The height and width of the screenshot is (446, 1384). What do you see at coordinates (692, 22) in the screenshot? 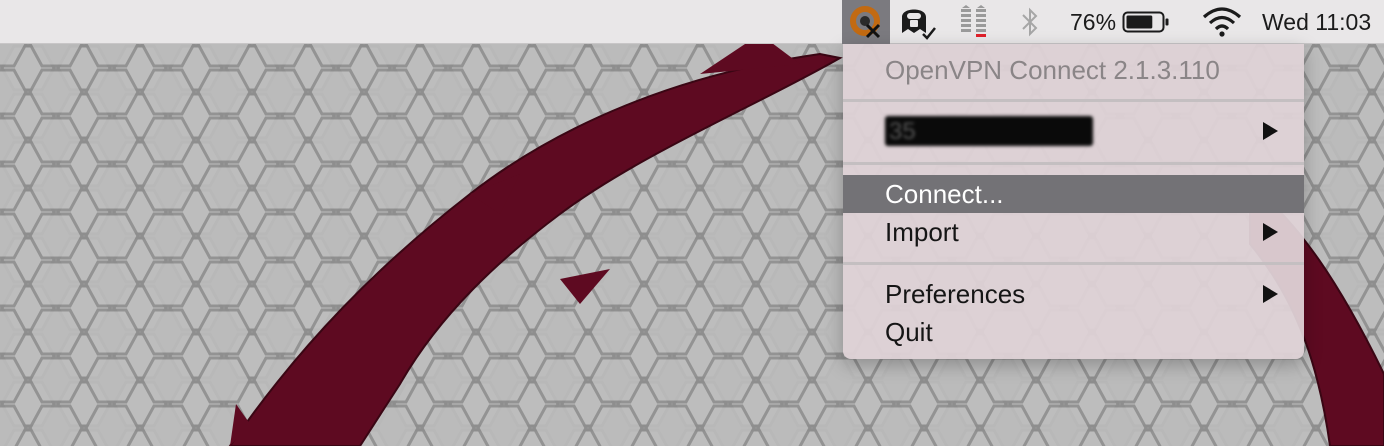
I see `menu-bar: 76% Wed 11:03` at bounding box center [692, 22].